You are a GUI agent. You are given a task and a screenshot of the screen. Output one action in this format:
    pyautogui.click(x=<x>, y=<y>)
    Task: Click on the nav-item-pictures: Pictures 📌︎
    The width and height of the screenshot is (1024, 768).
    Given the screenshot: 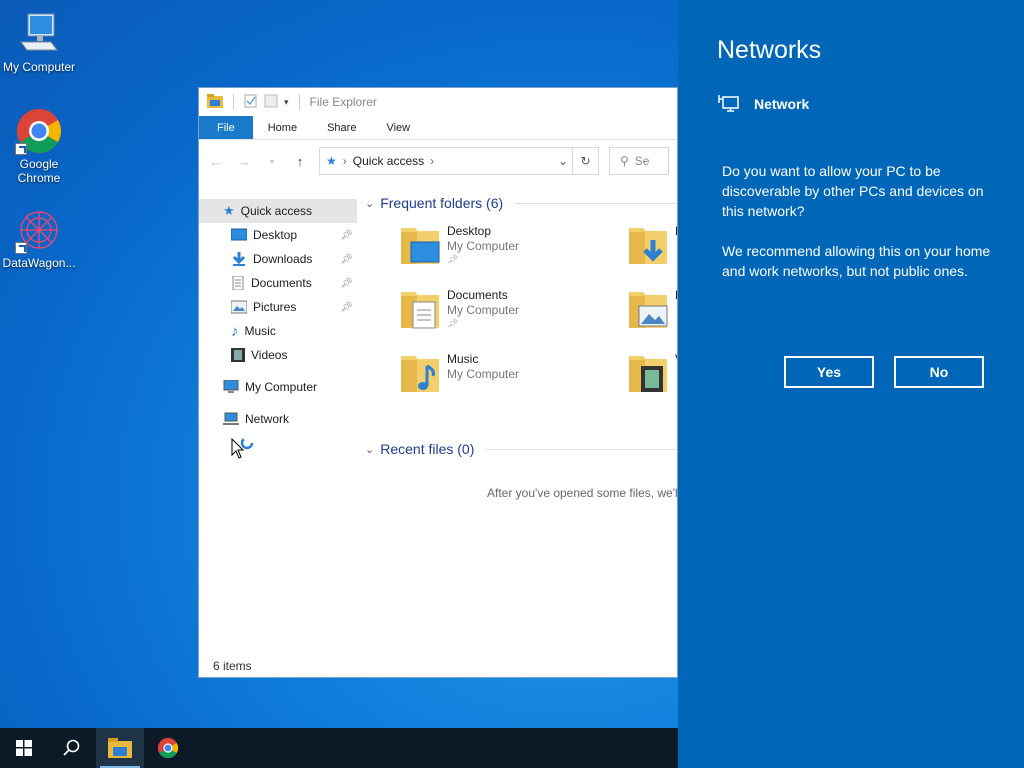 What is the action you would take?
    pyautogui.click(x=278, y=307)
    